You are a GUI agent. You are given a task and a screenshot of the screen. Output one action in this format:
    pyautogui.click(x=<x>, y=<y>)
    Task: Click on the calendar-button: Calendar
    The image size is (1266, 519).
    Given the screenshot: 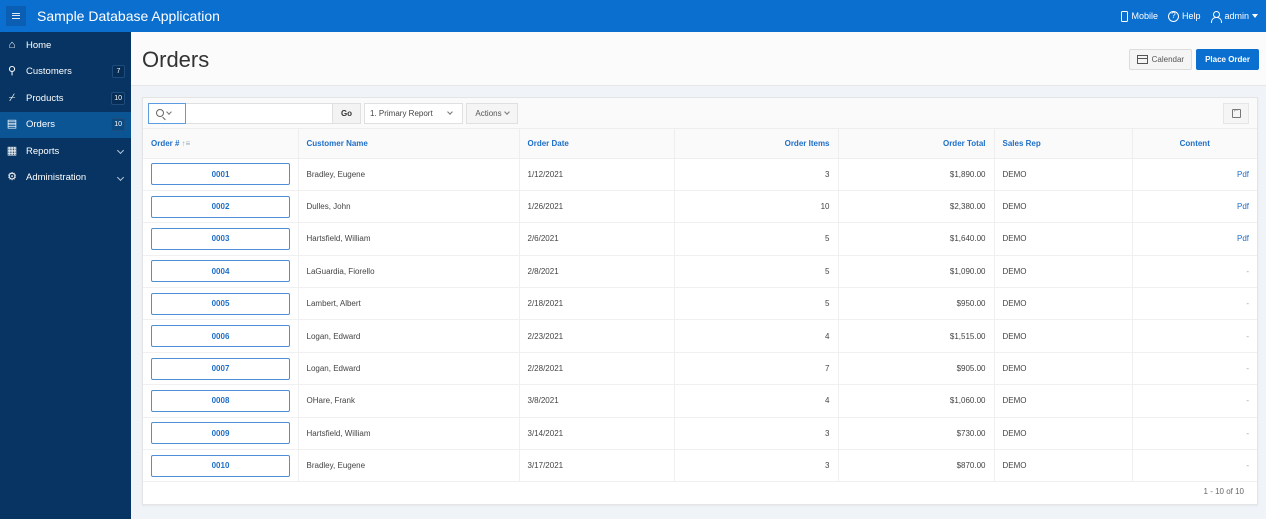 What is the action you would take?
    pyautogui.click(x=1160, y=59)
    